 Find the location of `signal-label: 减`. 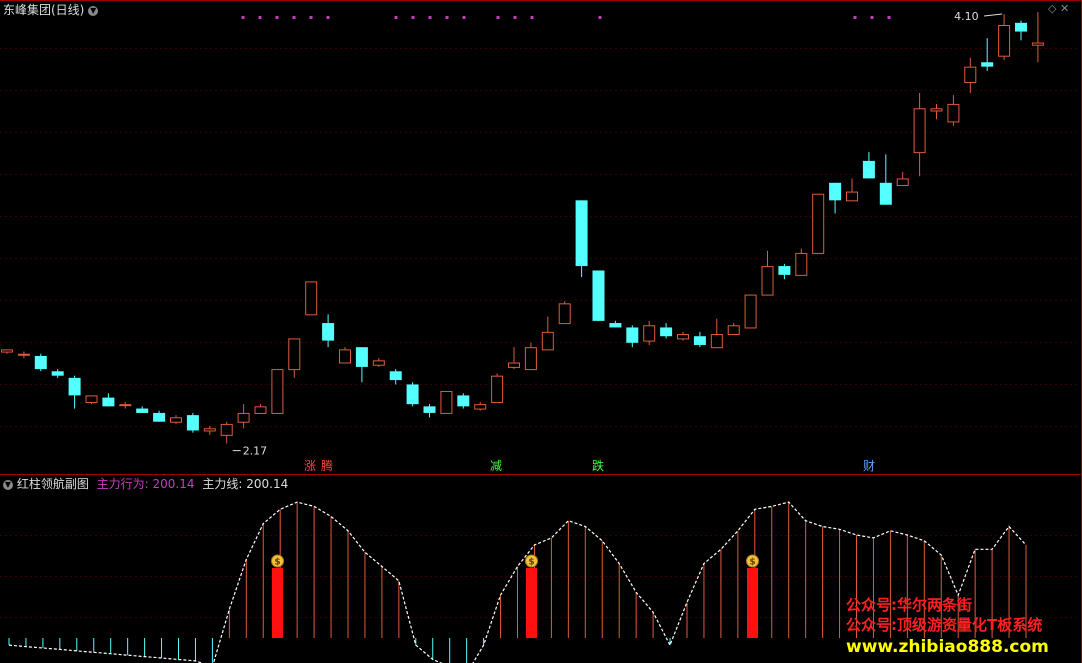

signal-label: 减 is located at coordinates (496, 466).